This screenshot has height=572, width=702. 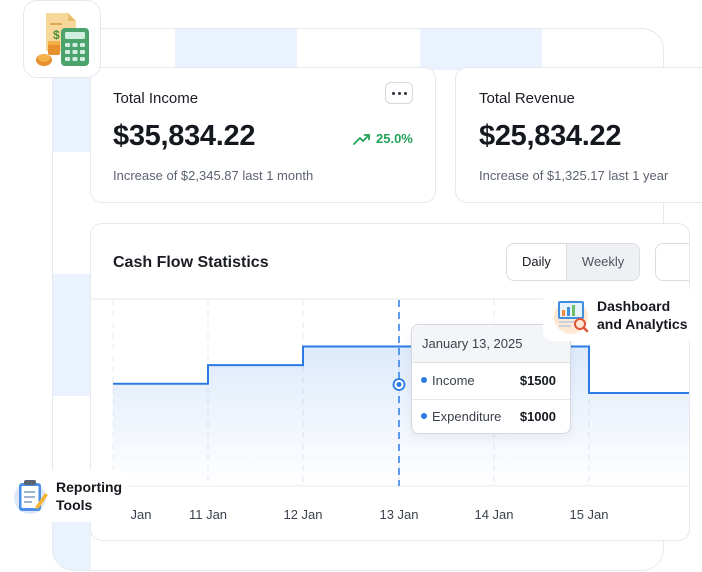 I want to click on tooltip-row-expenditure: Expenditure $1000, so click(x=488, y=416).